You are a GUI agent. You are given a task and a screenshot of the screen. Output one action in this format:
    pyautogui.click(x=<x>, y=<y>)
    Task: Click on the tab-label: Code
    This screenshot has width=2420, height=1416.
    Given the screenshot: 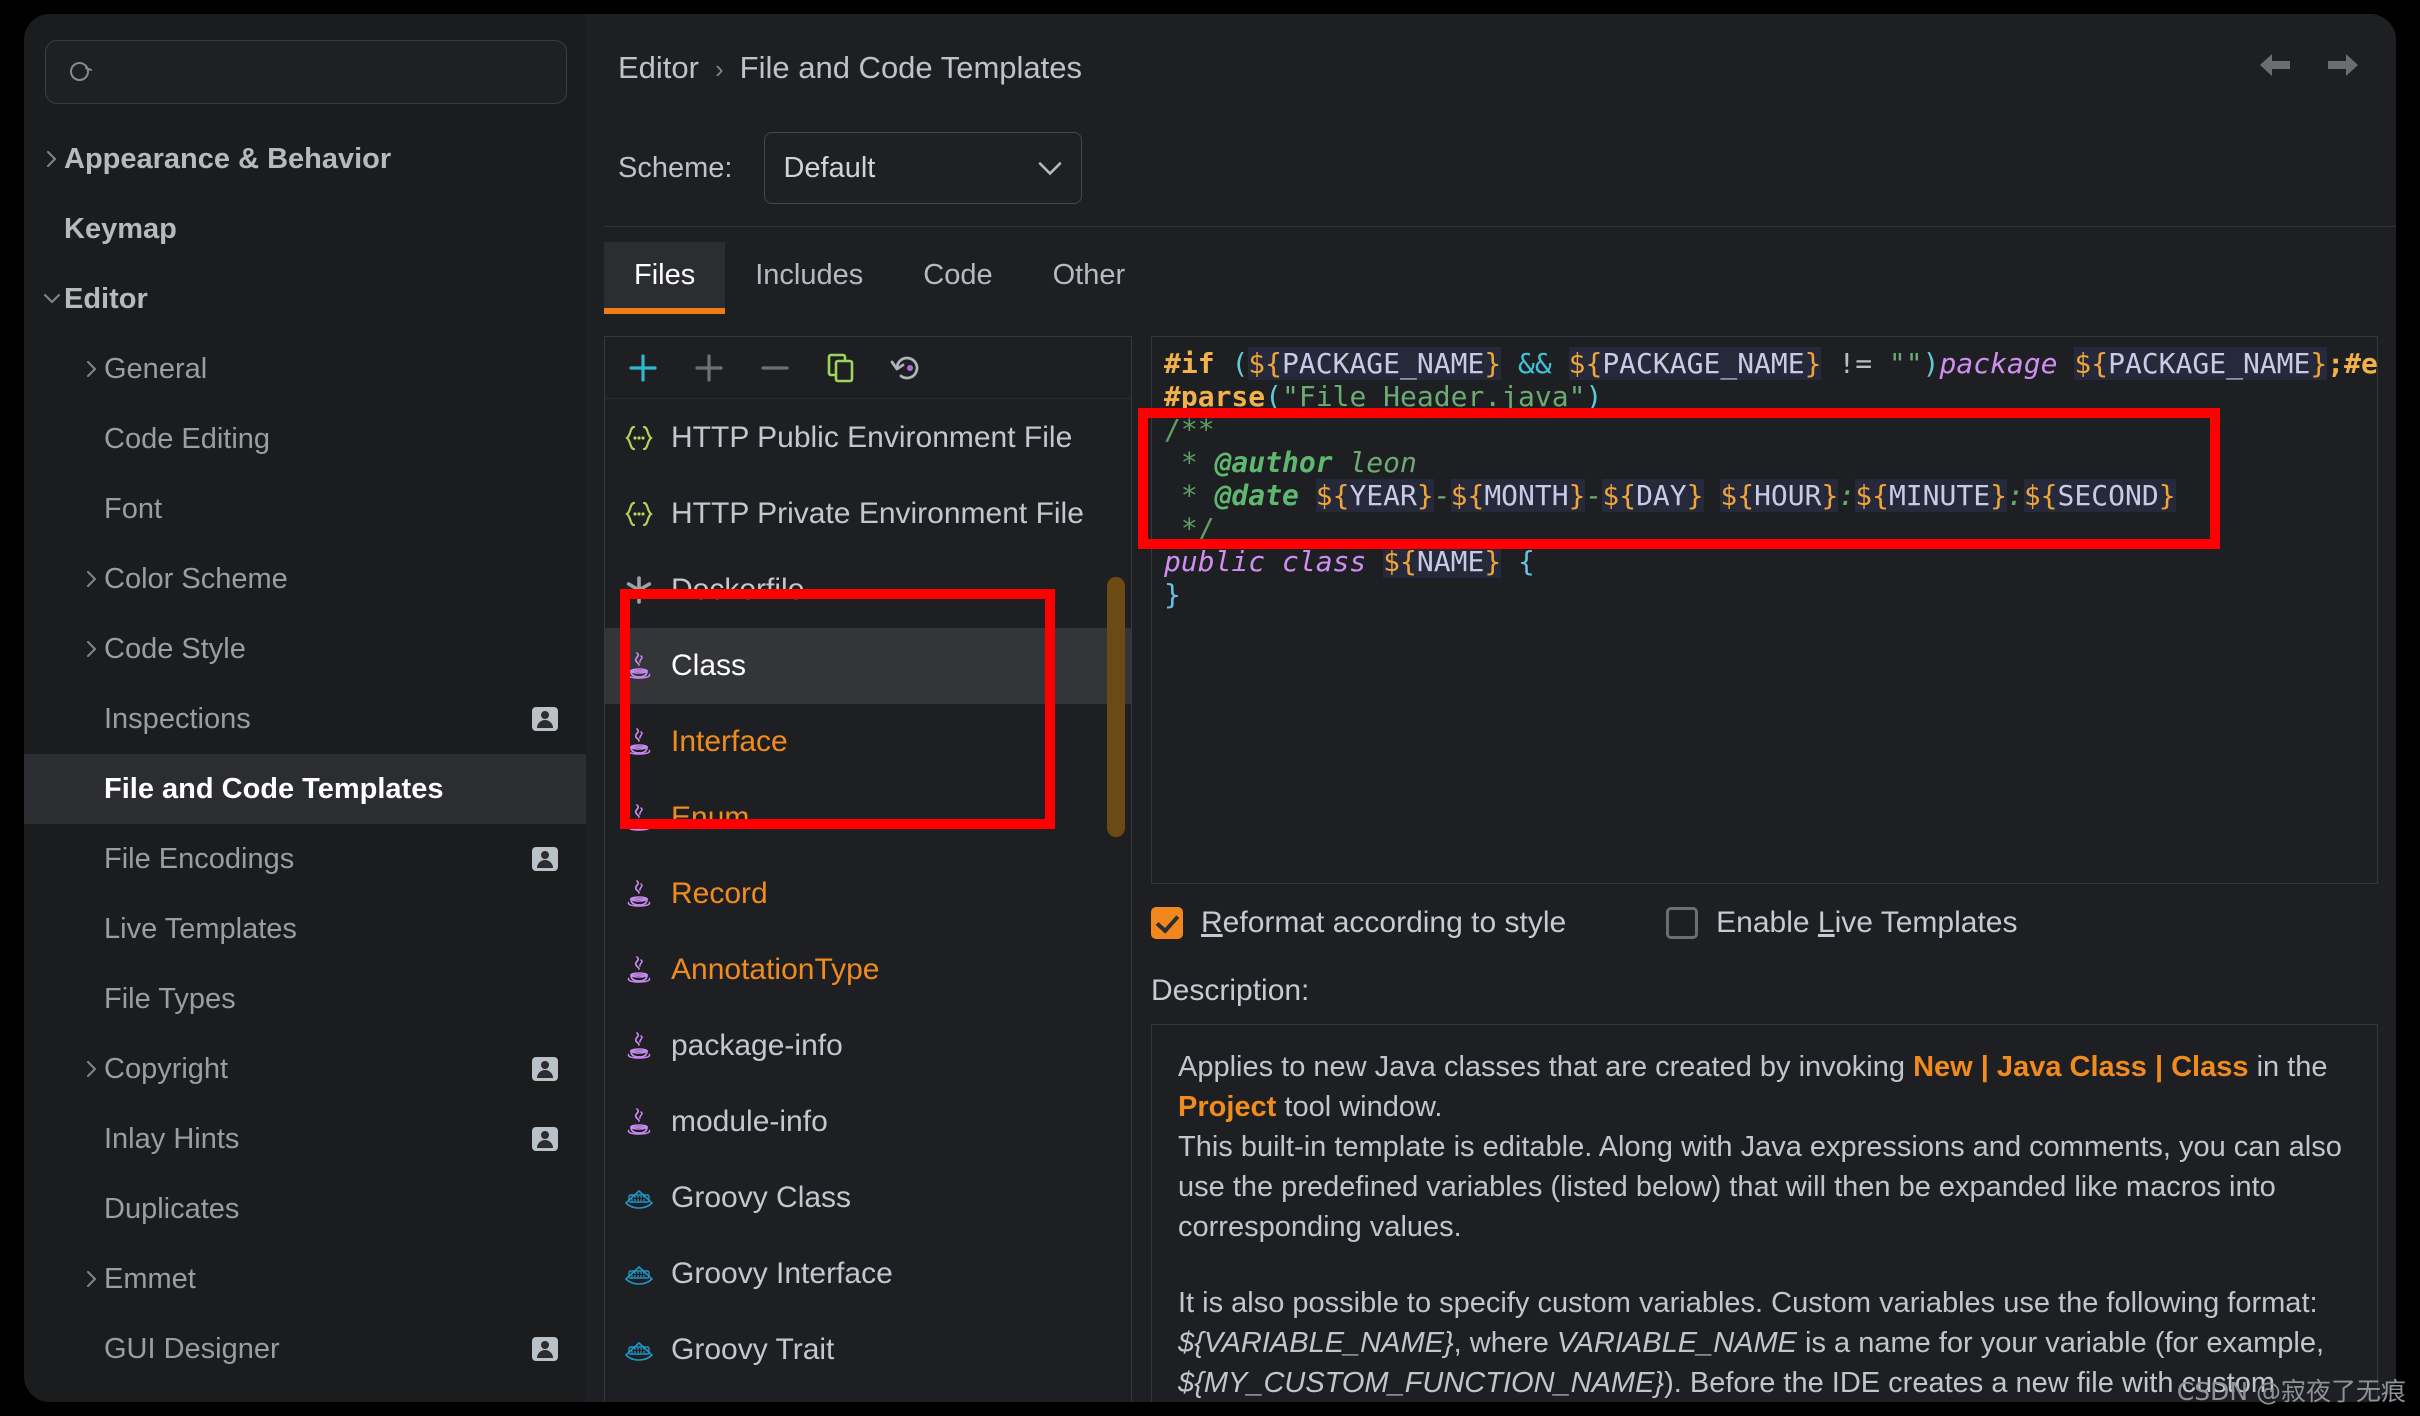 What is the action you would take?
    pyautogui.click(x=958, y=274)
    